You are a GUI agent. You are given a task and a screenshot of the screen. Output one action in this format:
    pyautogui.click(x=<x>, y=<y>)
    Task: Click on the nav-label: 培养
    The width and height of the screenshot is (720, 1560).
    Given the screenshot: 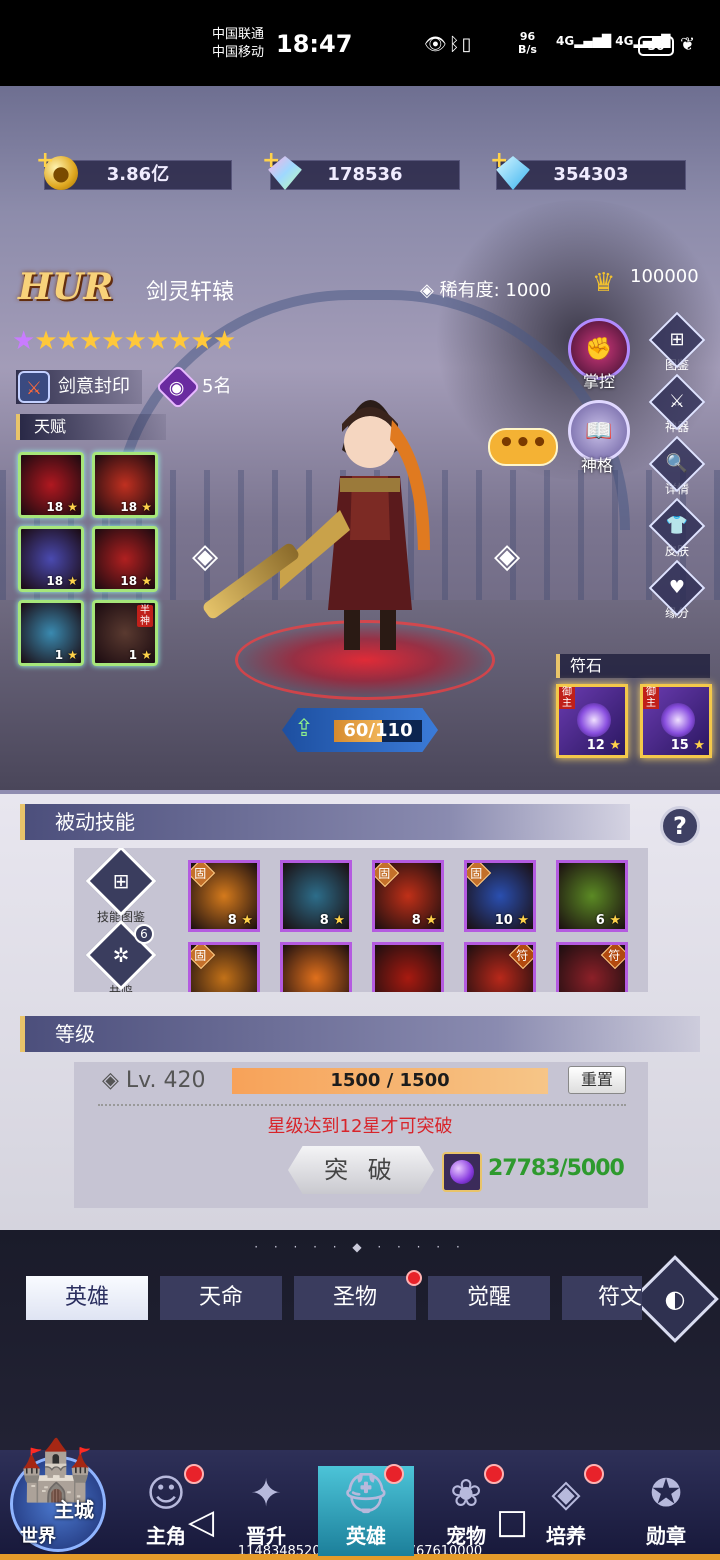 What is the action you would take?
    pyautogui.click(x=566, y=1536)
    